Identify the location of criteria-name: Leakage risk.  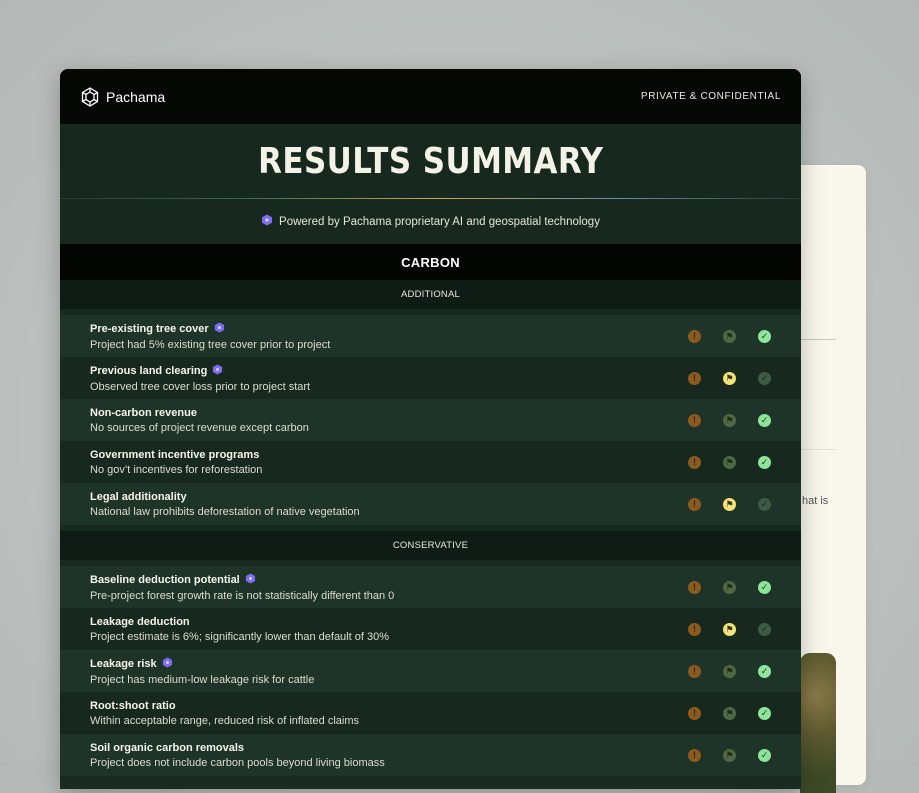
(202, 663).